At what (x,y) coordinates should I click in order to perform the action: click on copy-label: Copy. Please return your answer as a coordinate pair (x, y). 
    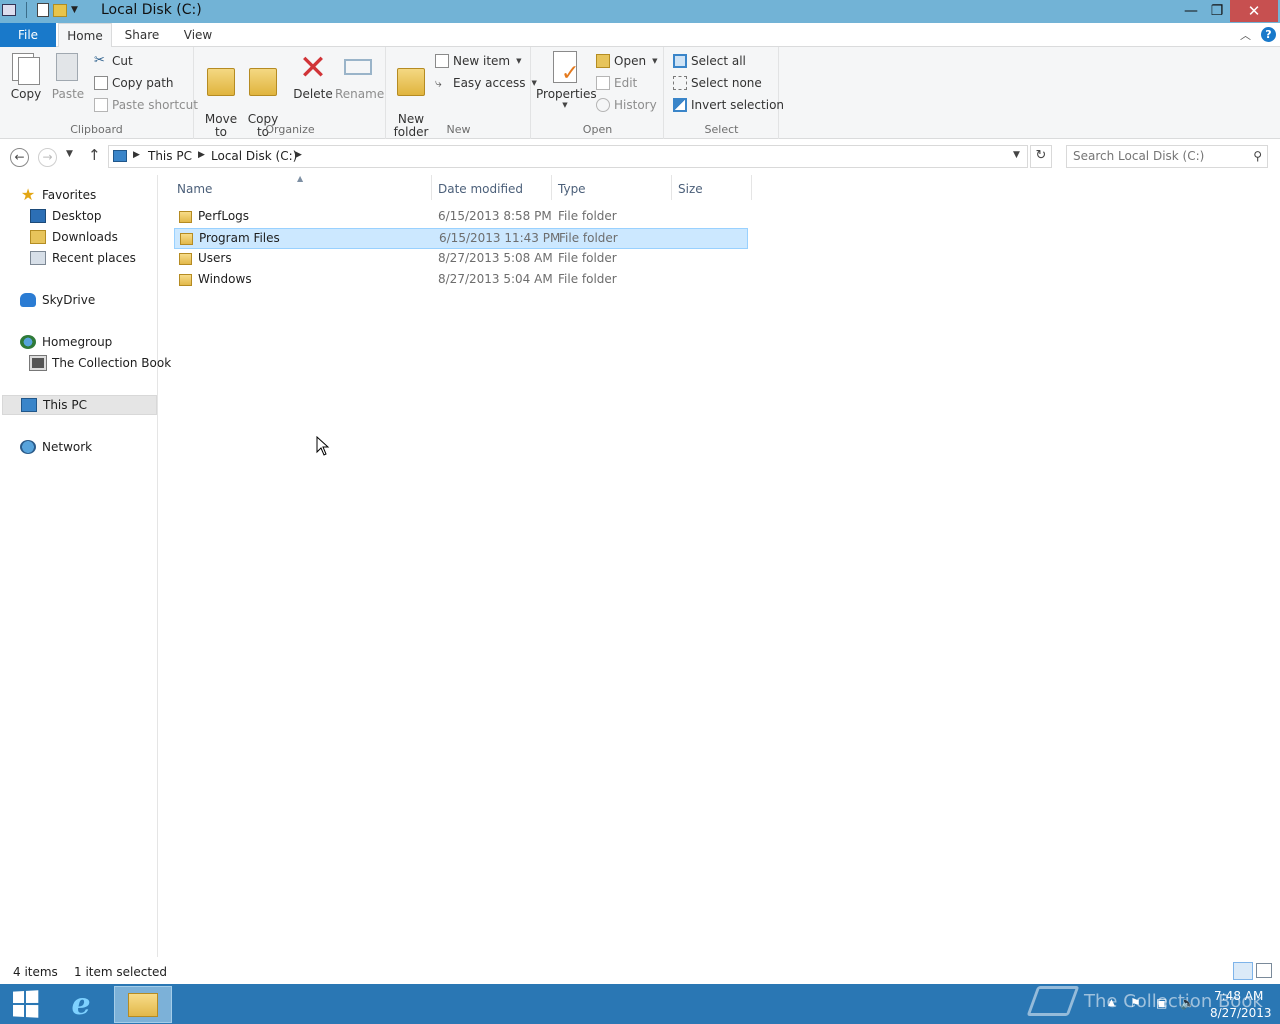
    Looking at the image, I should click on (26, 94).